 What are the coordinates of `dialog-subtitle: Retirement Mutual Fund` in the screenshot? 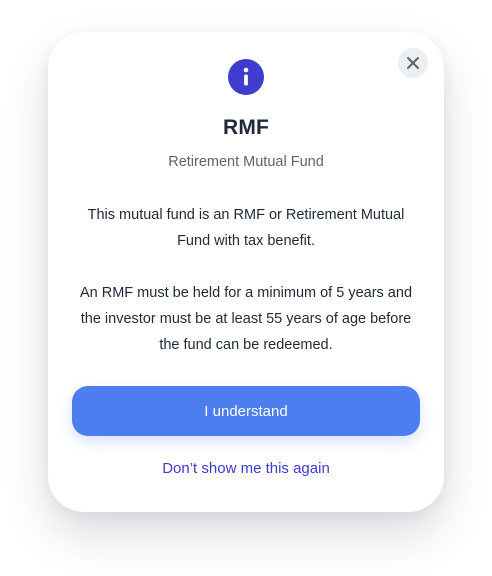 It's located at (246, 162).